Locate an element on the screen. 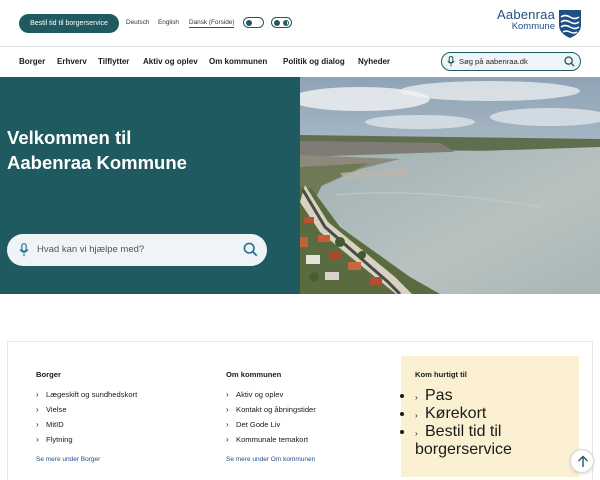 The image size is (600, 480). link-label: Pas is located at coordinates (439, 395).